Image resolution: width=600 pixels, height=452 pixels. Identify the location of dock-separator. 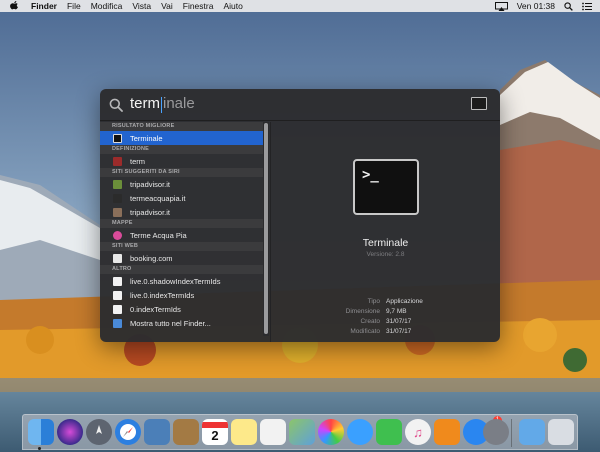
(511, 433).